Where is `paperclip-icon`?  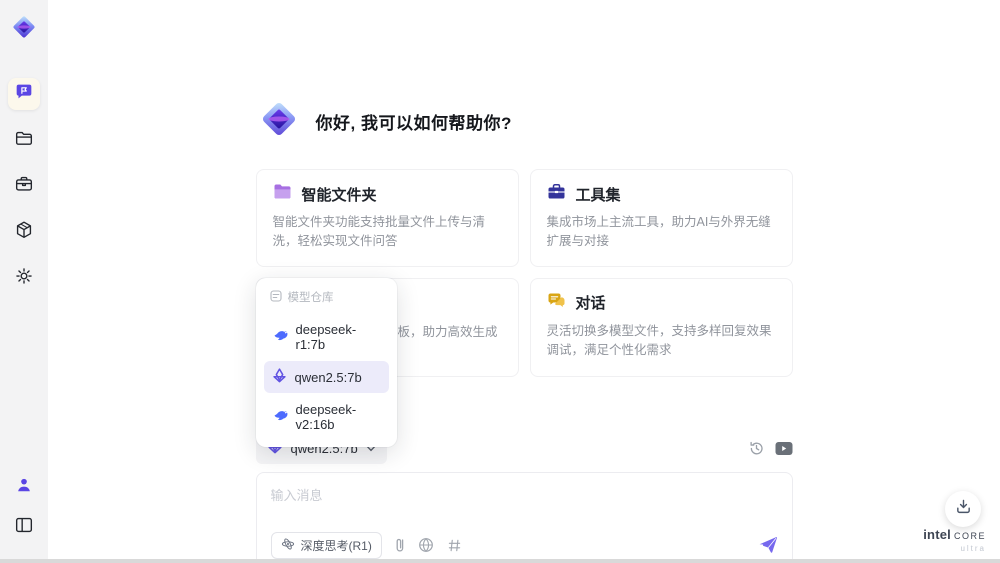 paperclip-icon is located at coordinates (400, 545).